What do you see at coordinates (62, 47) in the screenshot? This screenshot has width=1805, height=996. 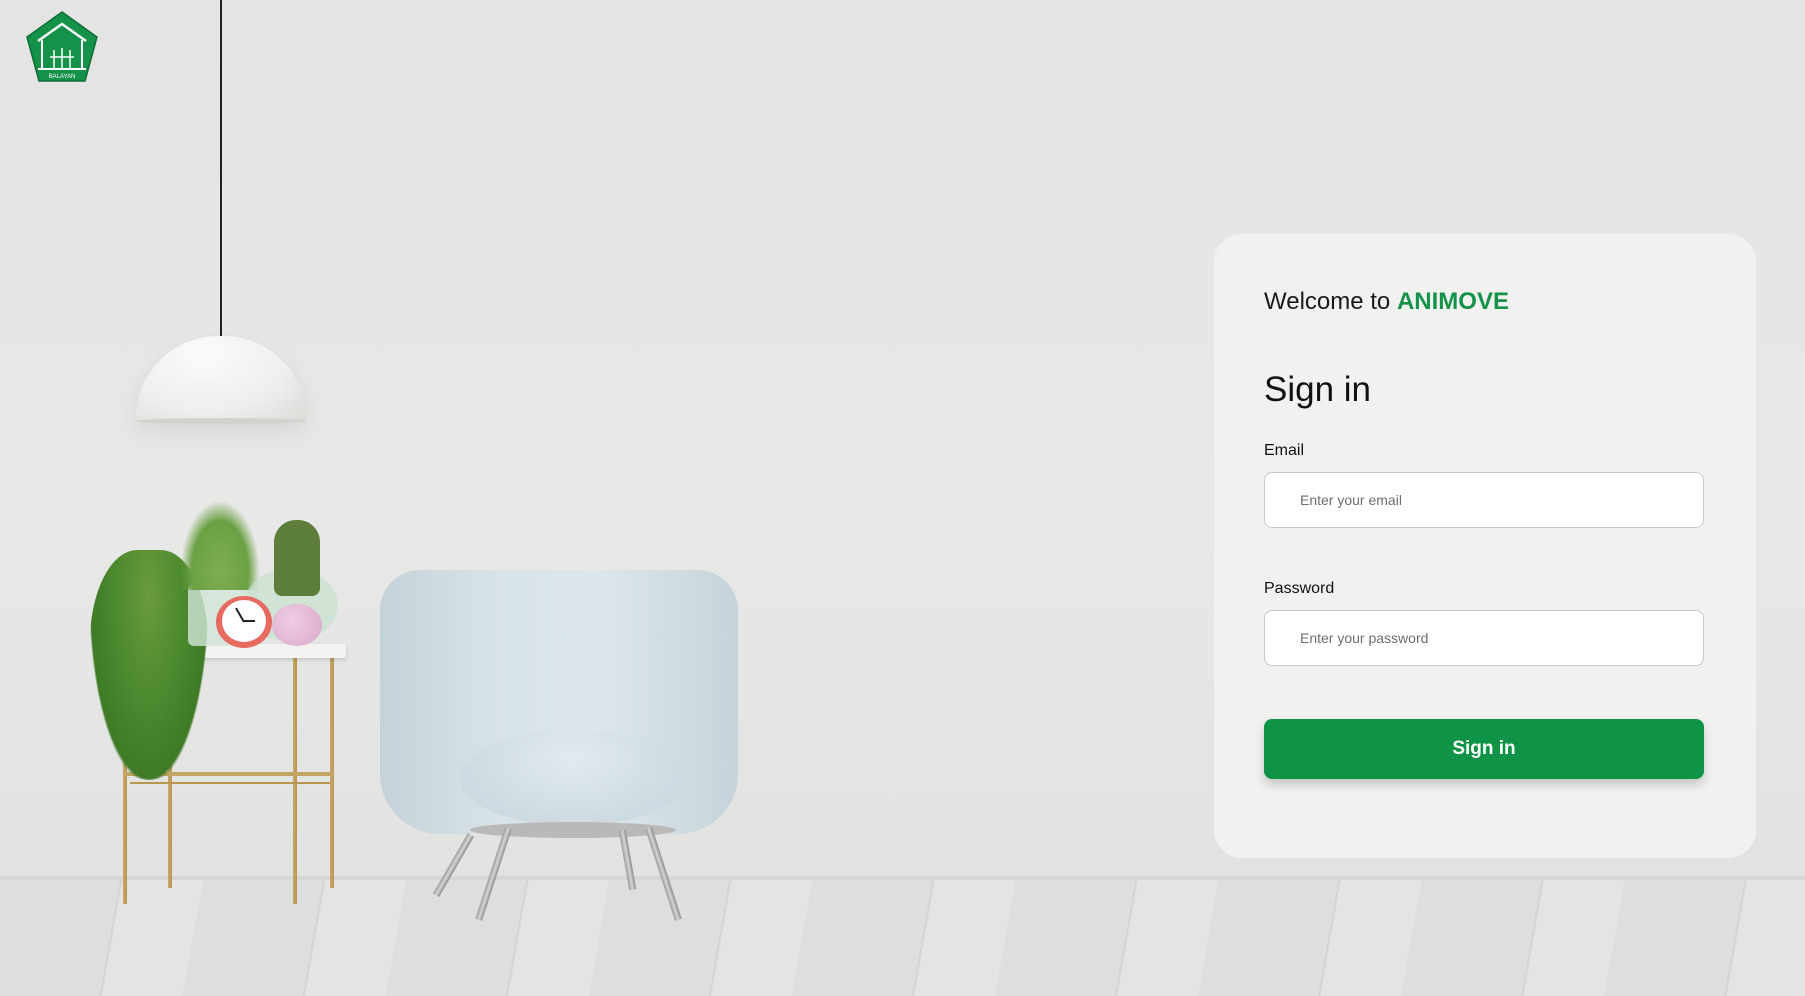 I see `balayan-house-logo-icon: BALAYAN` at bounding box center [62, 47].